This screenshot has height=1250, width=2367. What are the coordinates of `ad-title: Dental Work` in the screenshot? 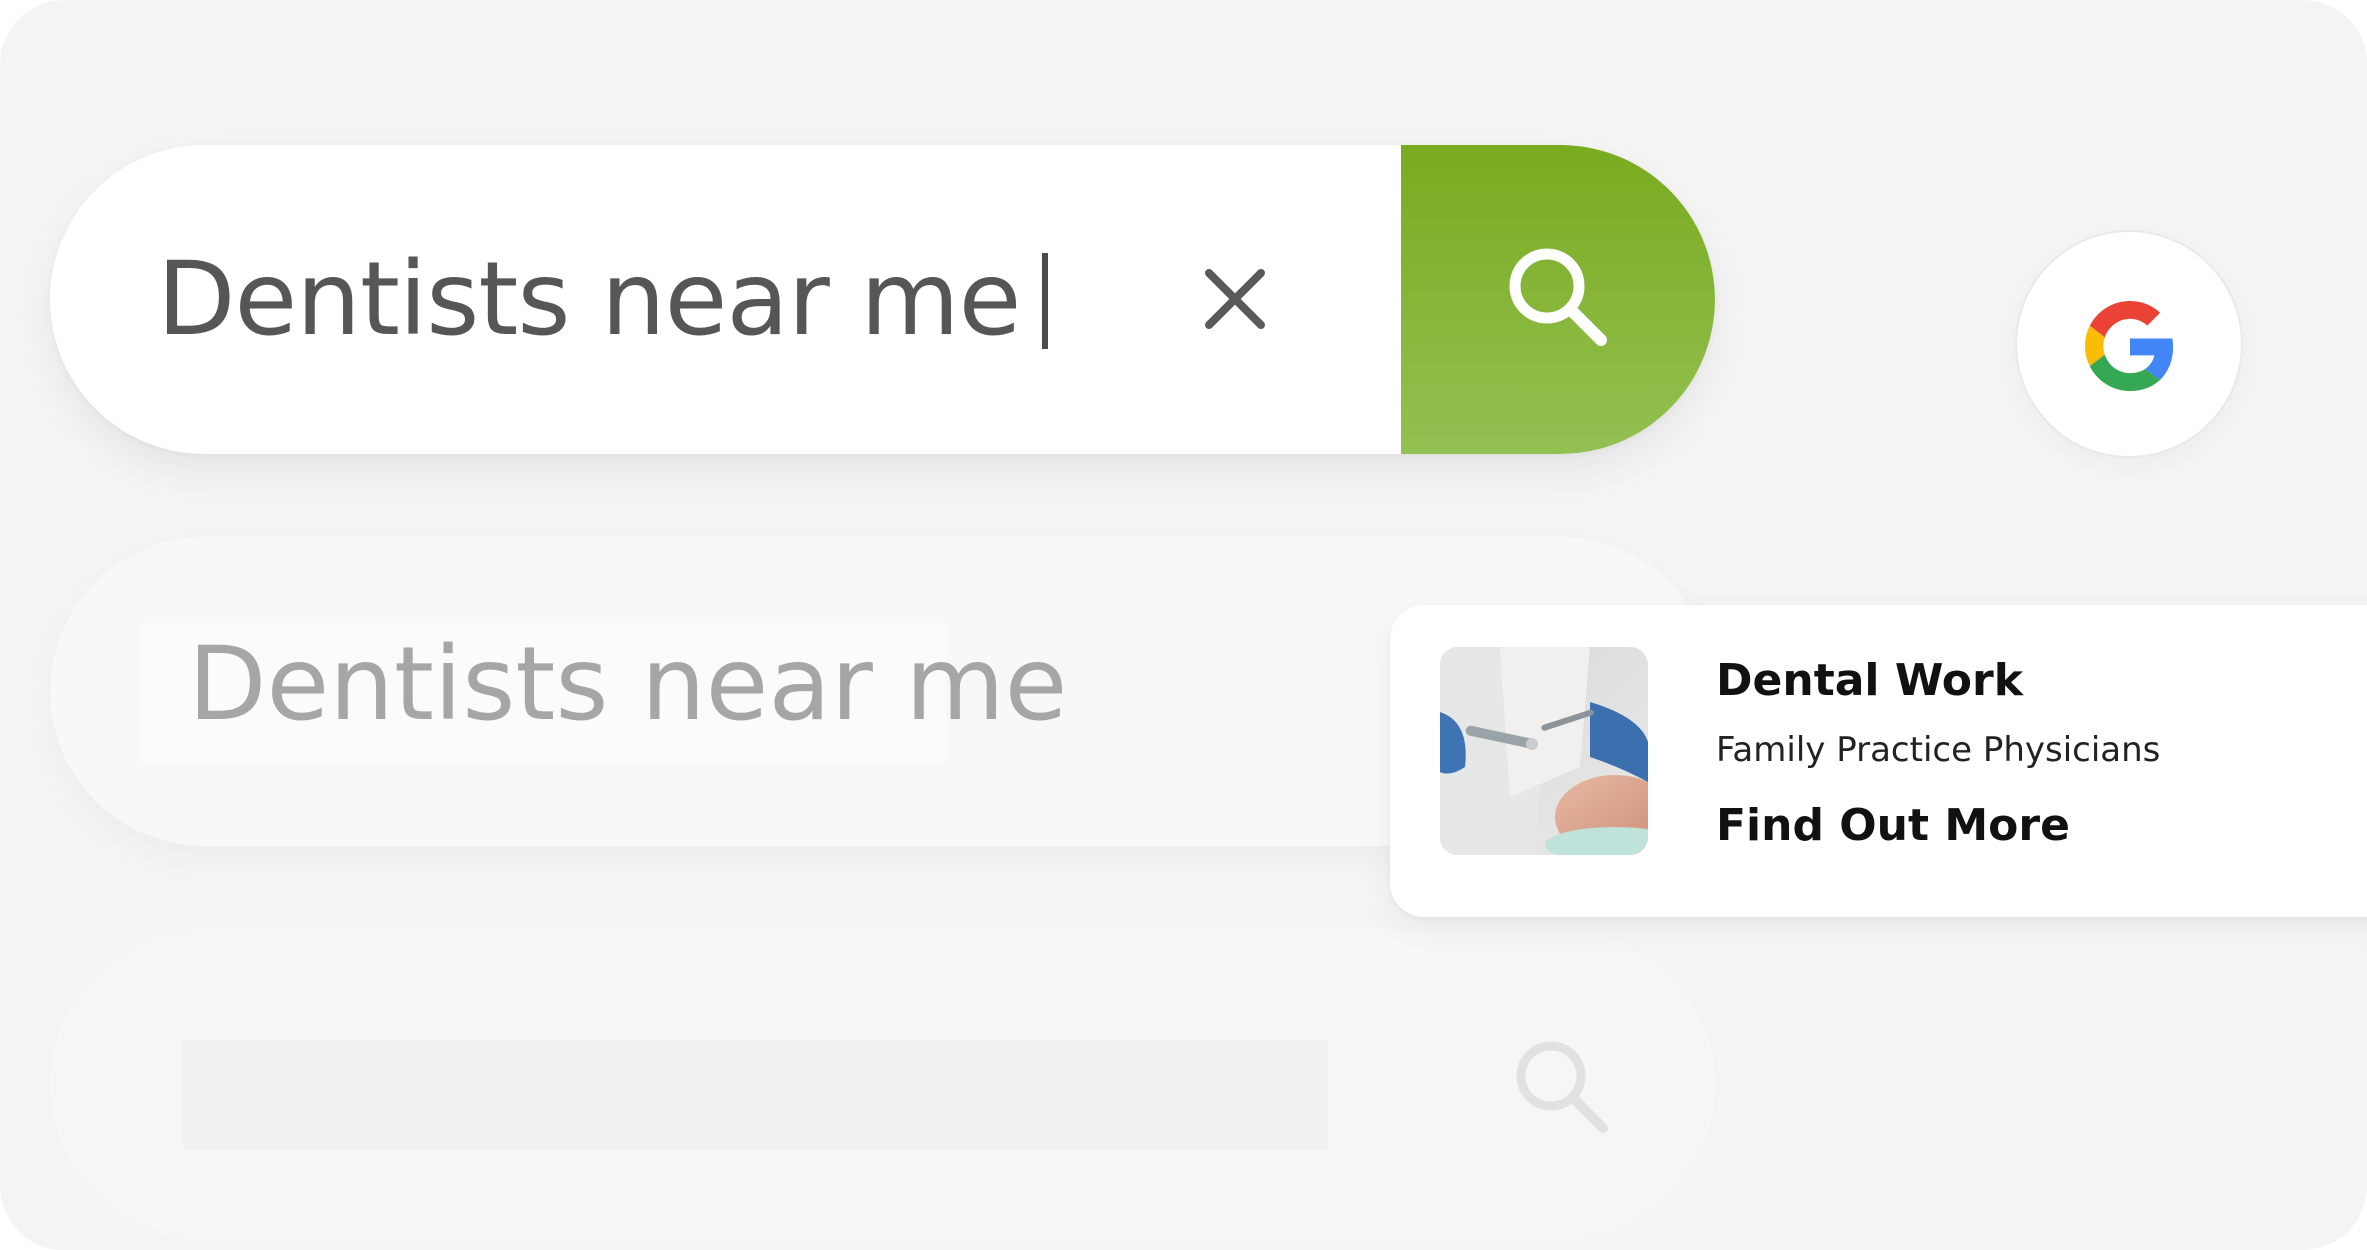 It's located at (1869, 680).